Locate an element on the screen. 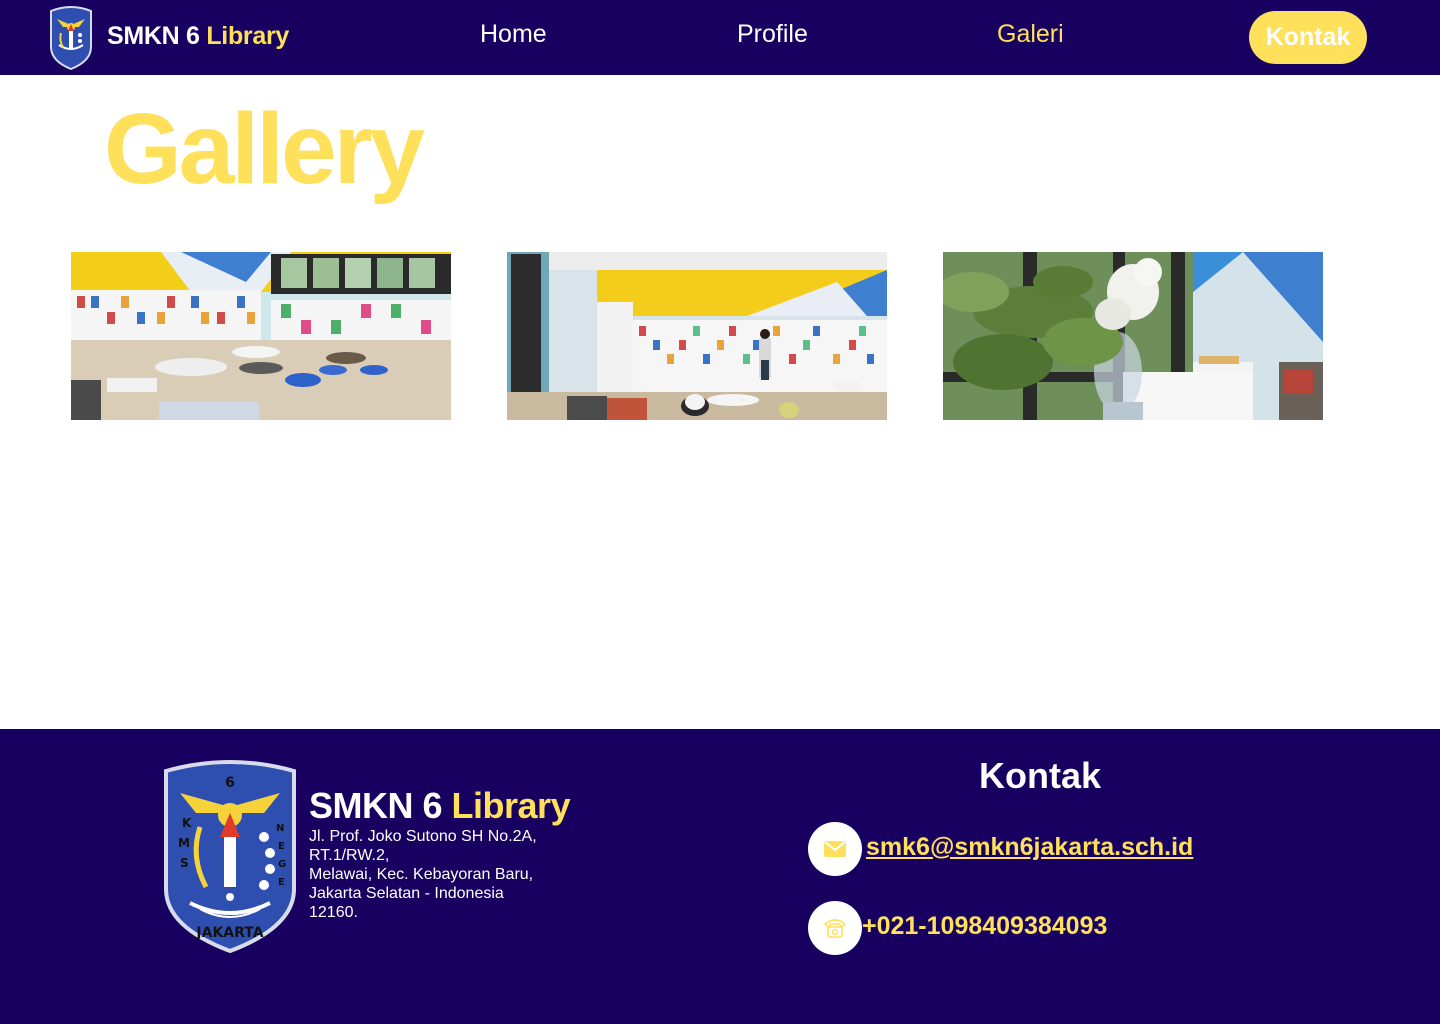  address-line: 12160. is located at coordinates (333, 912).